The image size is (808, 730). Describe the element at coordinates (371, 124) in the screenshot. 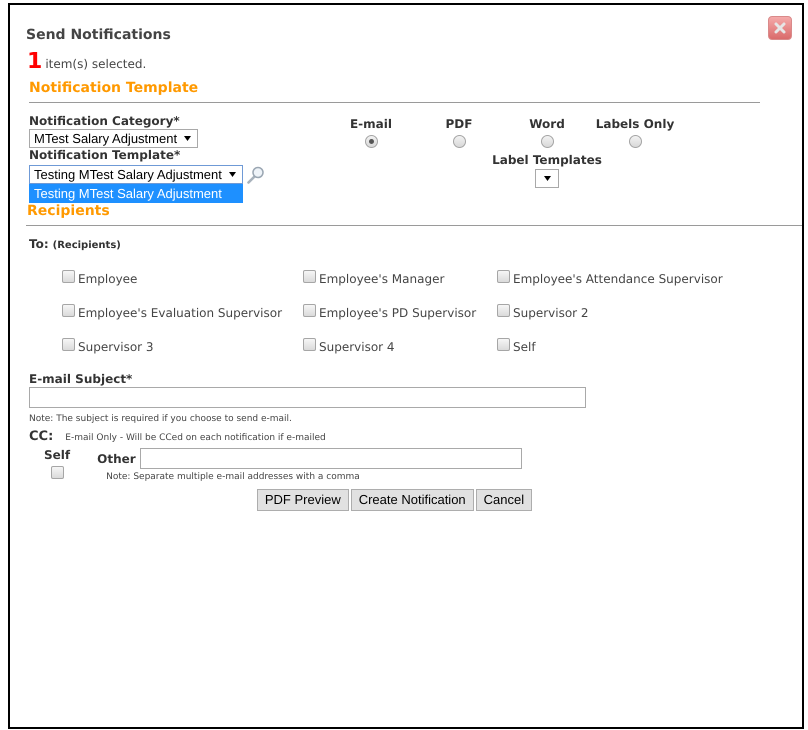

I see `format-label: E-mail` at that location.